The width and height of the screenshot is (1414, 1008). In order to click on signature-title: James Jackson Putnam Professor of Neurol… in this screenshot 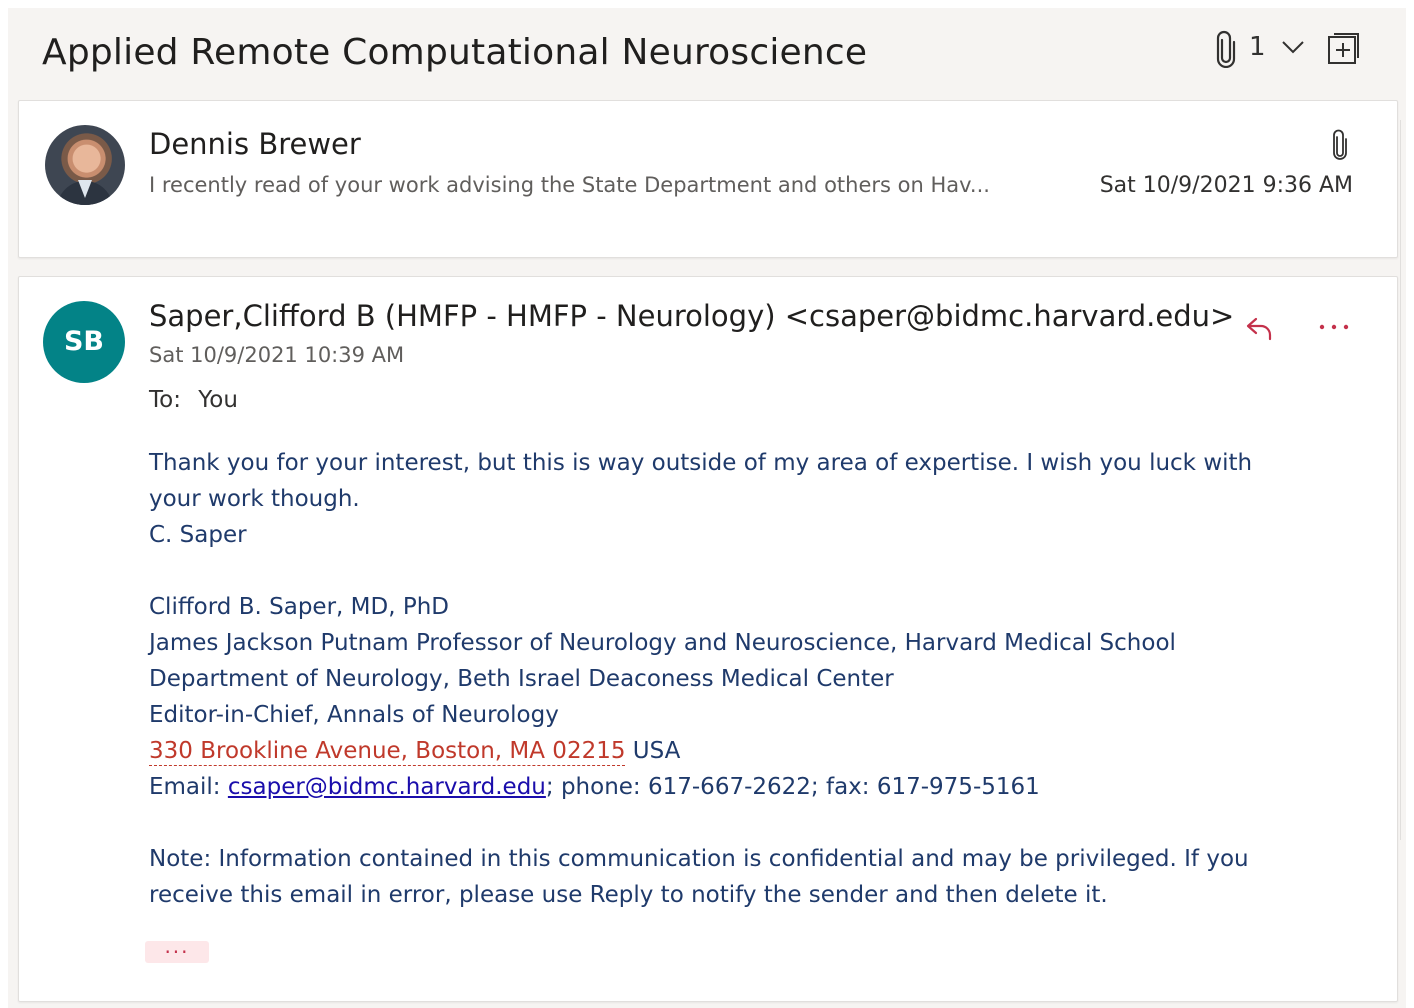, I will do `click(662, 643)`.